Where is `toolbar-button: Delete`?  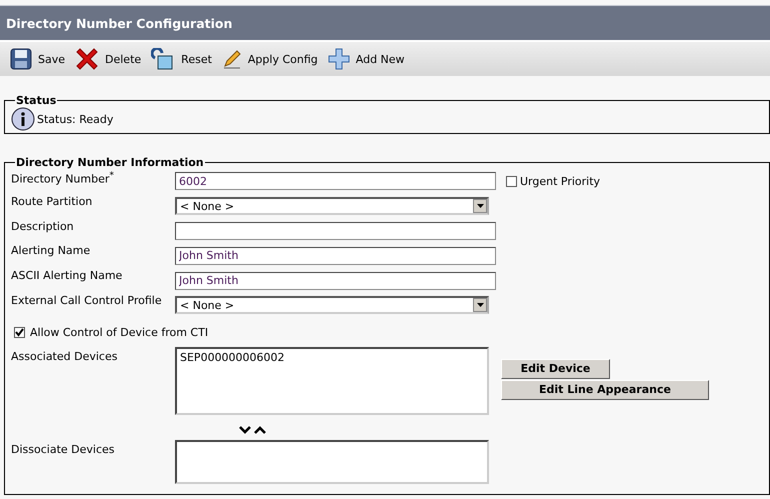 toolbar-button: Delete is located at coordinates (108, 59).